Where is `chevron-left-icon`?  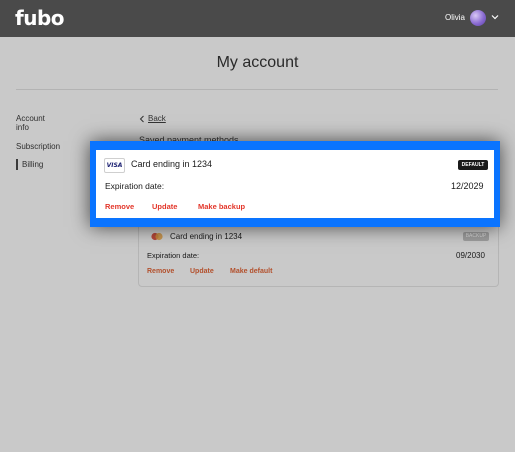
chevron-left-icon is located at coordinates (142, 119).